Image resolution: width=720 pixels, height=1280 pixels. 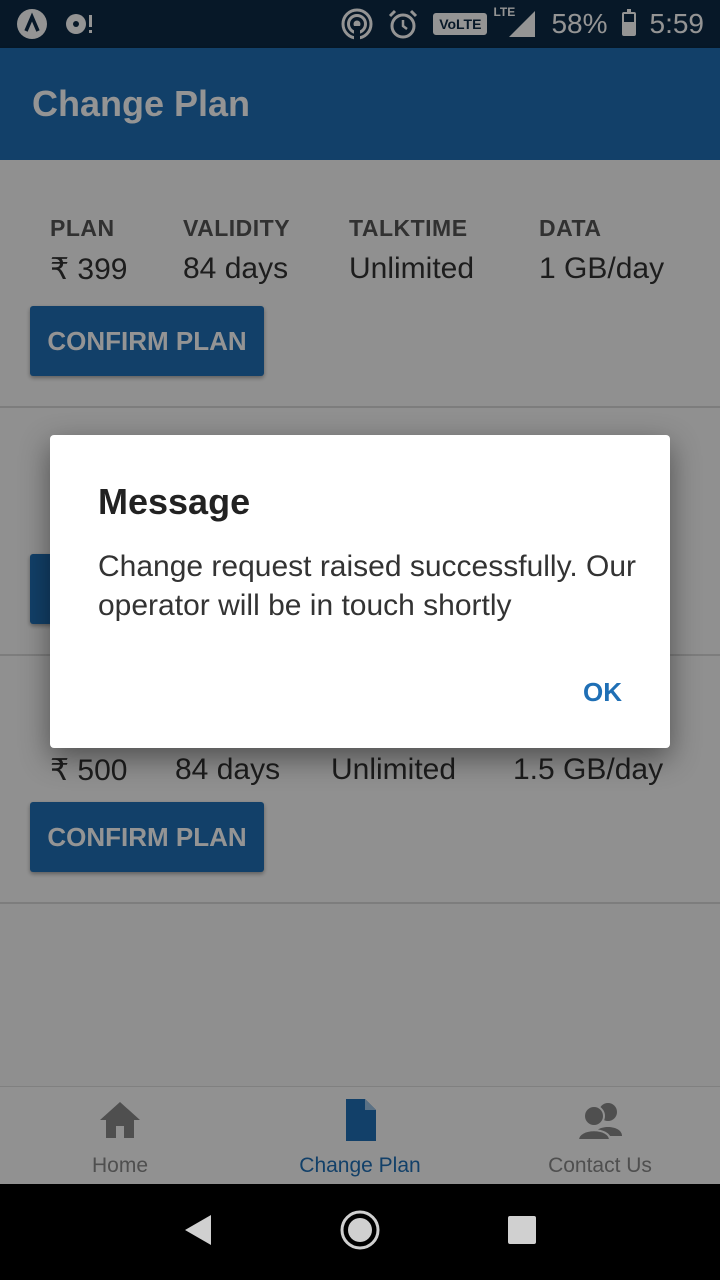 I want to click on system-nav-bar, so click(x=360, y=1232).